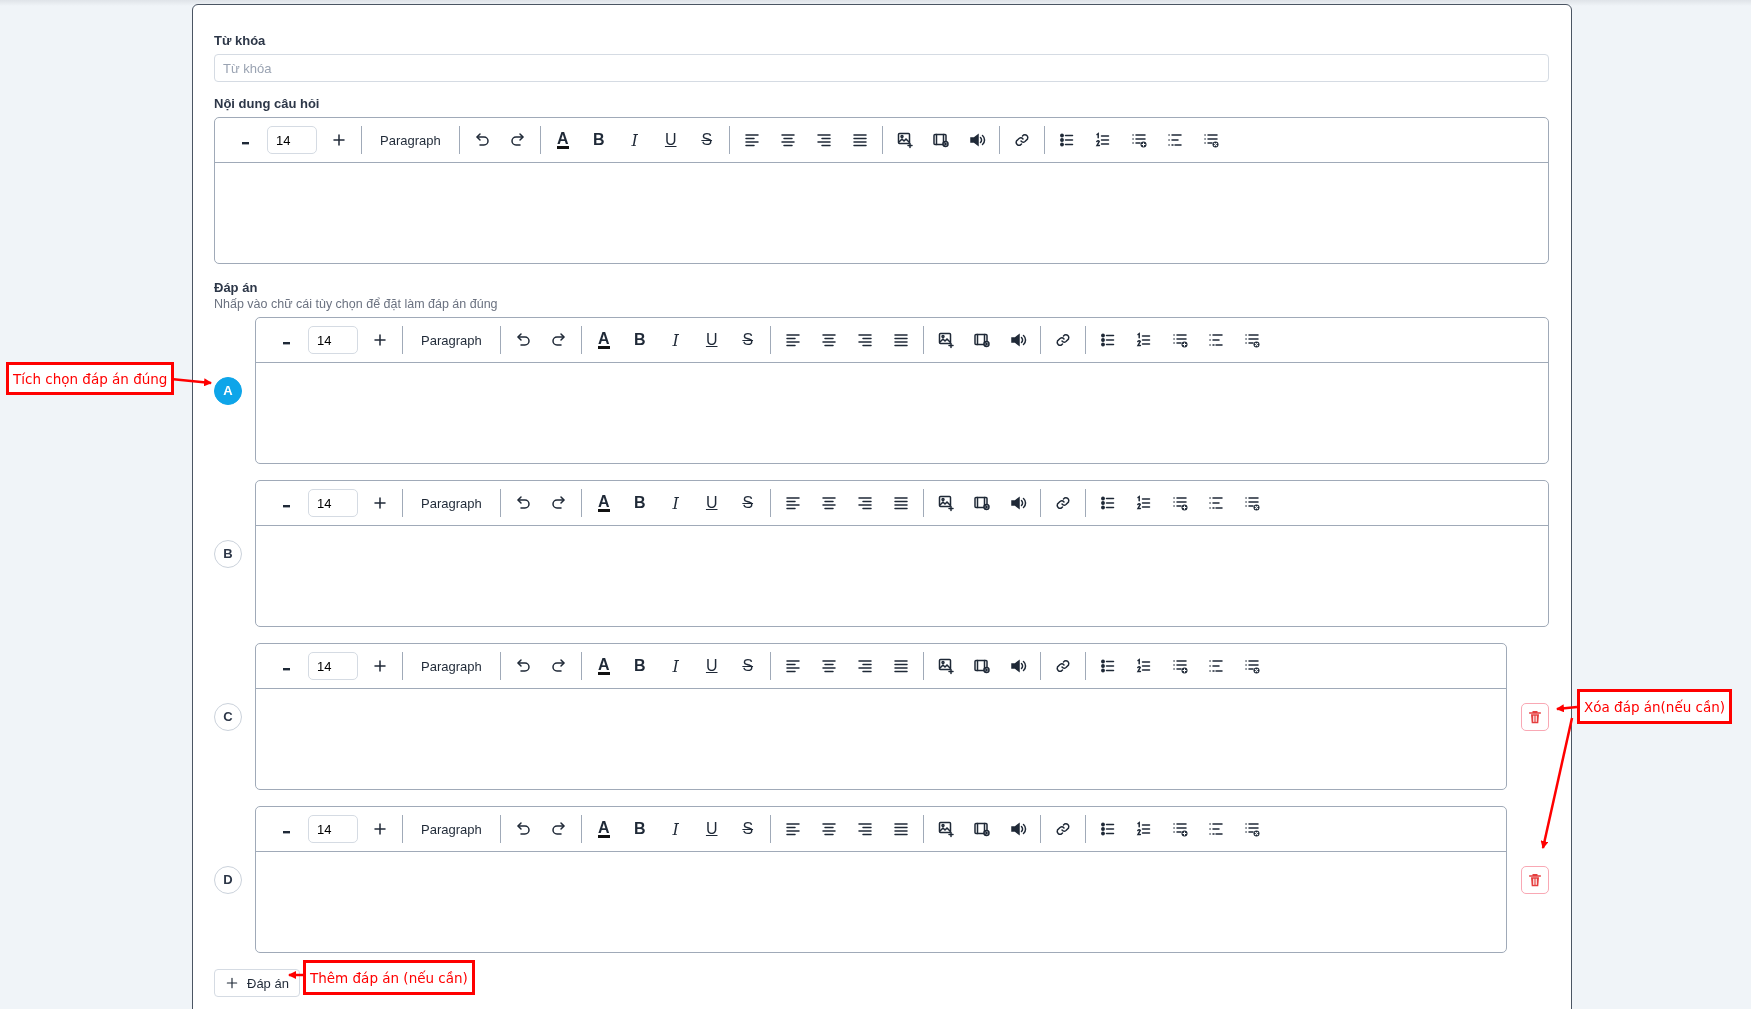 The height and width of the screenshot is (1009, 1751). I want to click on add-answer-button: Đáp án, so click(257, 983).